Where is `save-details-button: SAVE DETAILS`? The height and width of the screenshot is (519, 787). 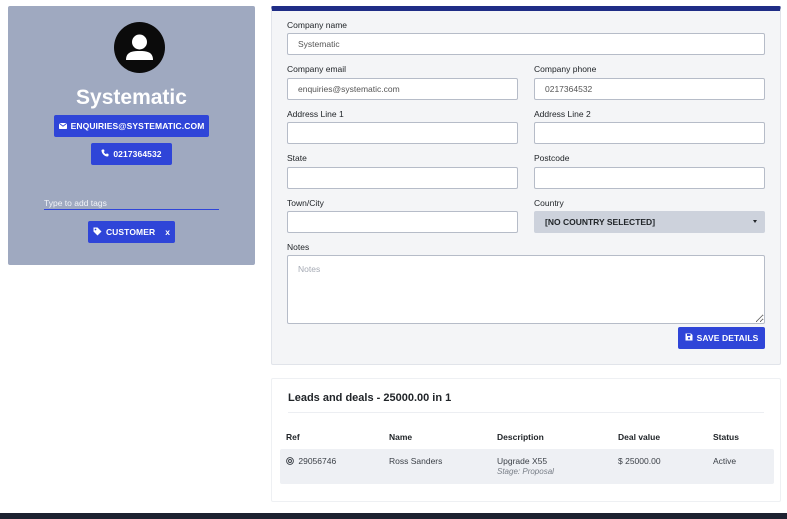 save-details-button: SAVE DETAILS is located at coordinates (721, 338).